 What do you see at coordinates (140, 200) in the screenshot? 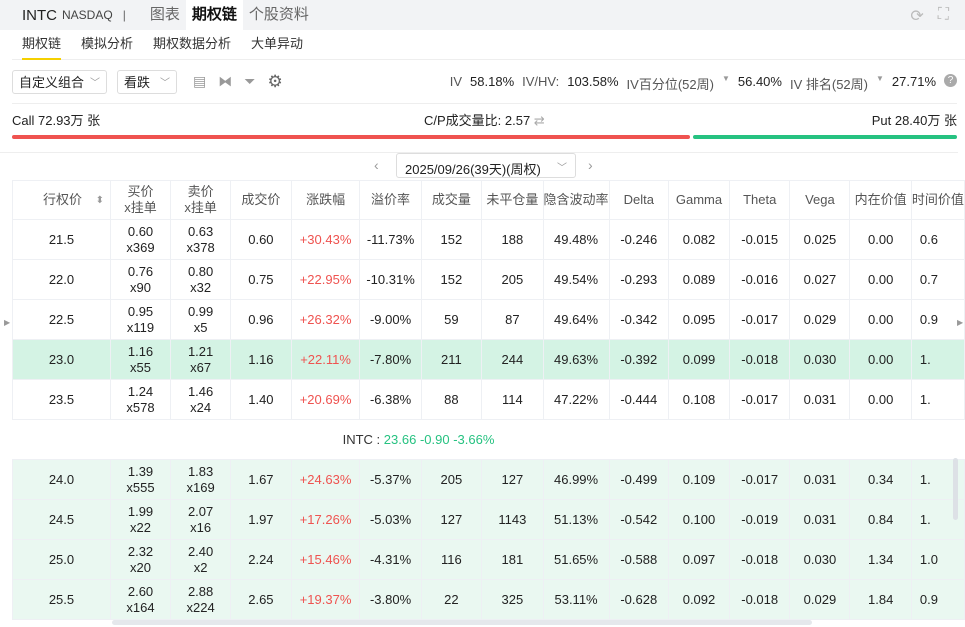
I see `column-header-bid: 买价 x挂单` at bounding box center [140, 200].